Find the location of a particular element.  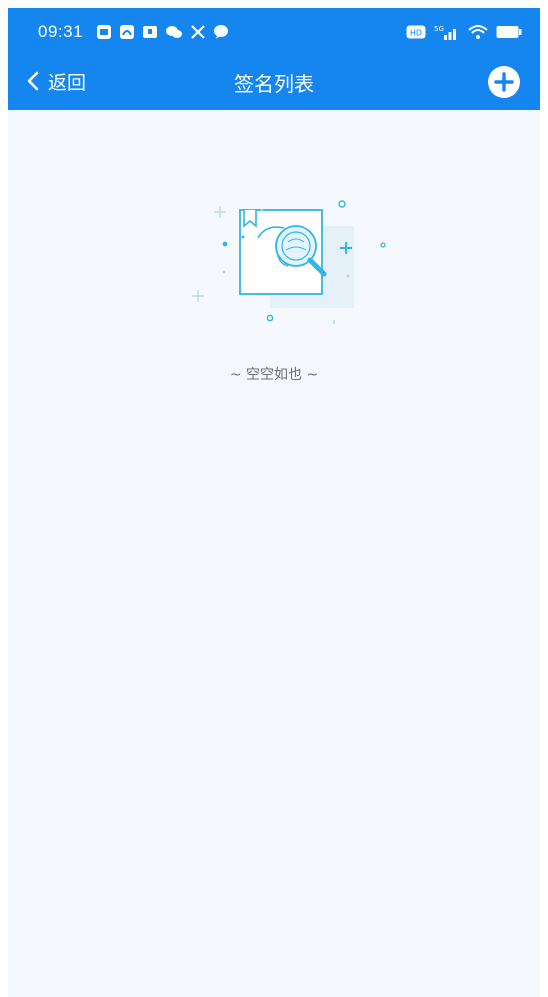

speech-bubble-icon is located at coordinates (221, 32).